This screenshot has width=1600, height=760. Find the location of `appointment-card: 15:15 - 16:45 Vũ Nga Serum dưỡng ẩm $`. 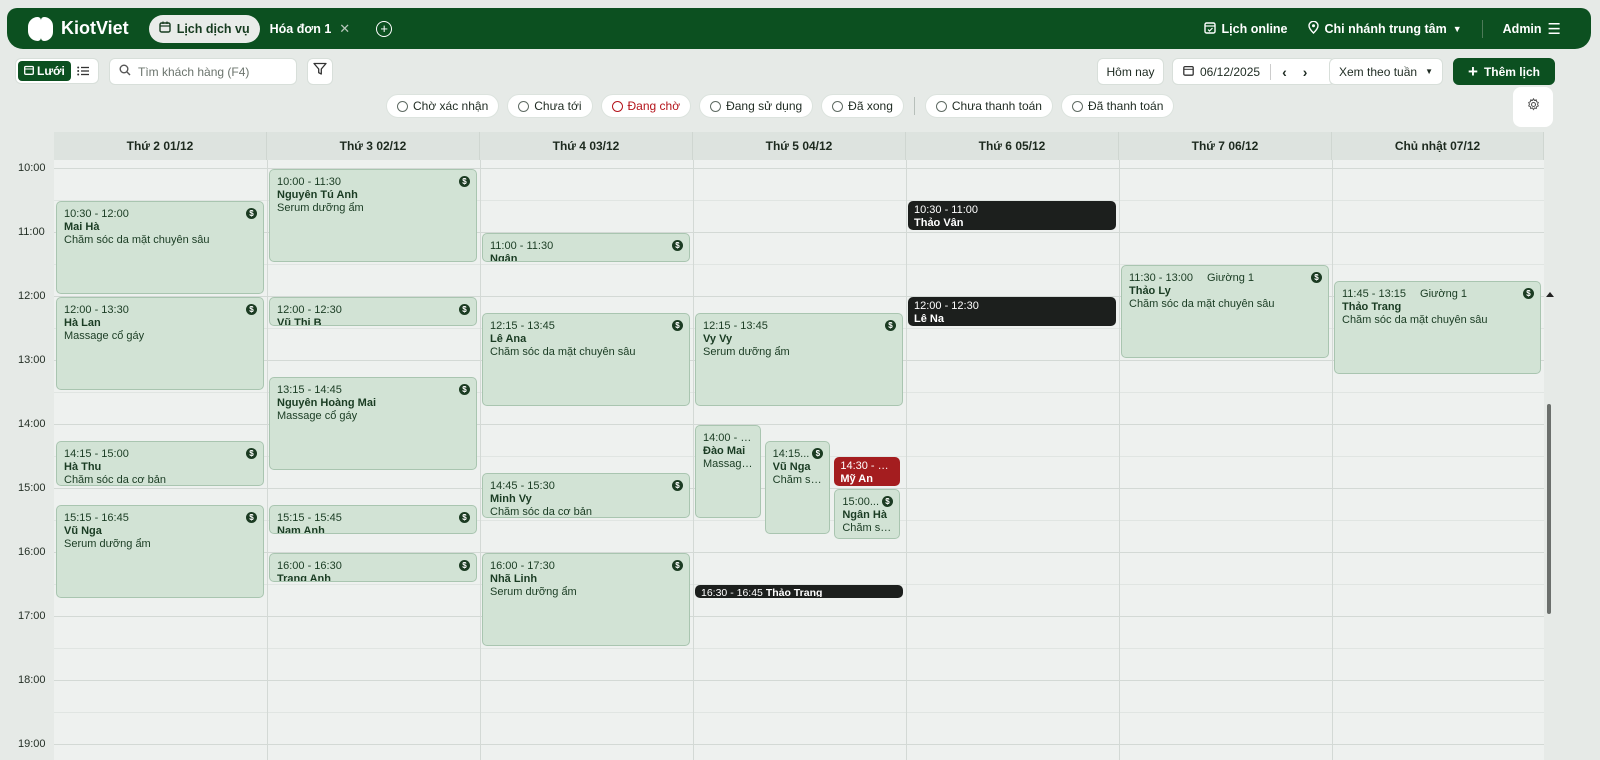

appointment-card: 15:15 - 16:45 Vũ Nga Serum dưỡng ẩm $ is located at coordinates (160, 551).